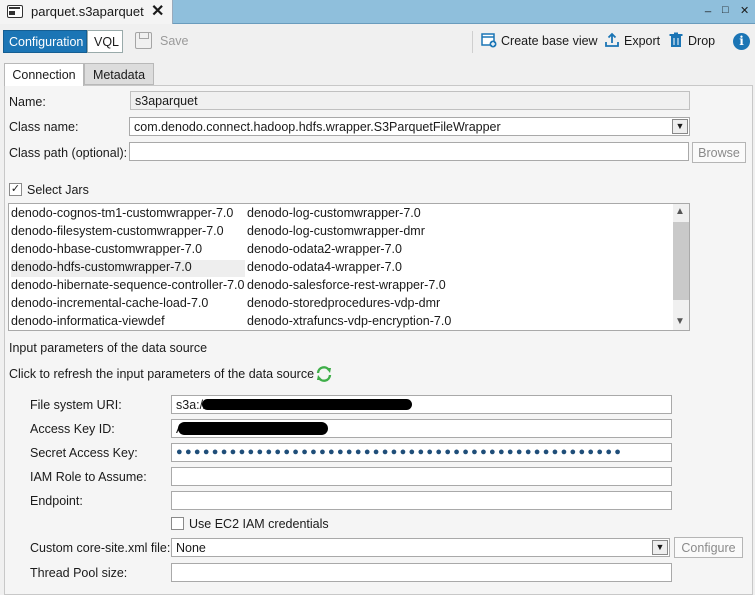  I want to click on export-icon, so click(612, 39).